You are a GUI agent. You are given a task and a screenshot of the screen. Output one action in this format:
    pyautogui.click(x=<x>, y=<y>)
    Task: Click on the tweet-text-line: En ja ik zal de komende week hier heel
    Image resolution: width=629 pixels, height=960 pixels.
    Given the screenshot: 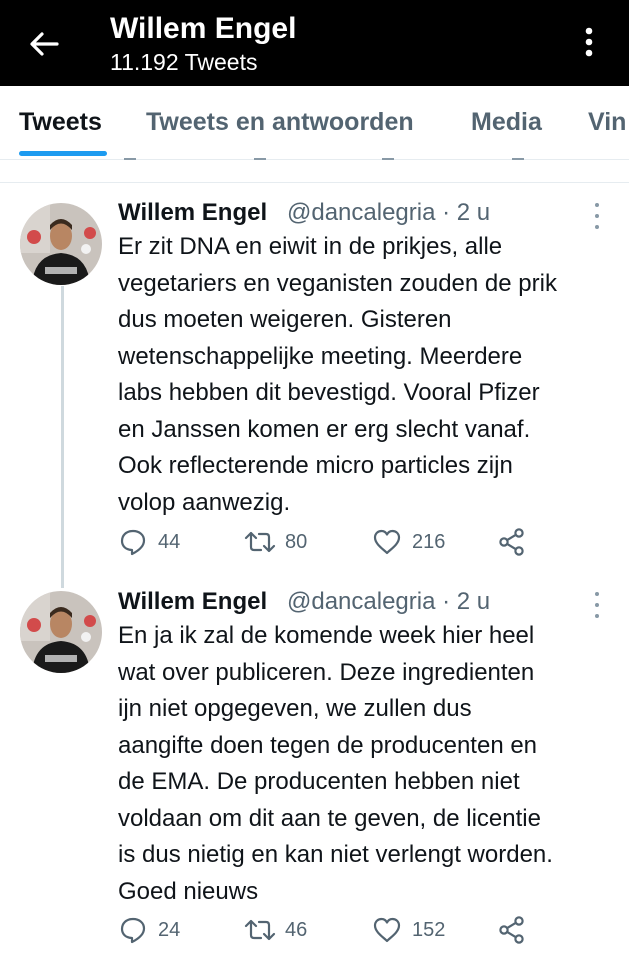 What is the action you would take?
    pyautogui.click(x=326, y=635)
    